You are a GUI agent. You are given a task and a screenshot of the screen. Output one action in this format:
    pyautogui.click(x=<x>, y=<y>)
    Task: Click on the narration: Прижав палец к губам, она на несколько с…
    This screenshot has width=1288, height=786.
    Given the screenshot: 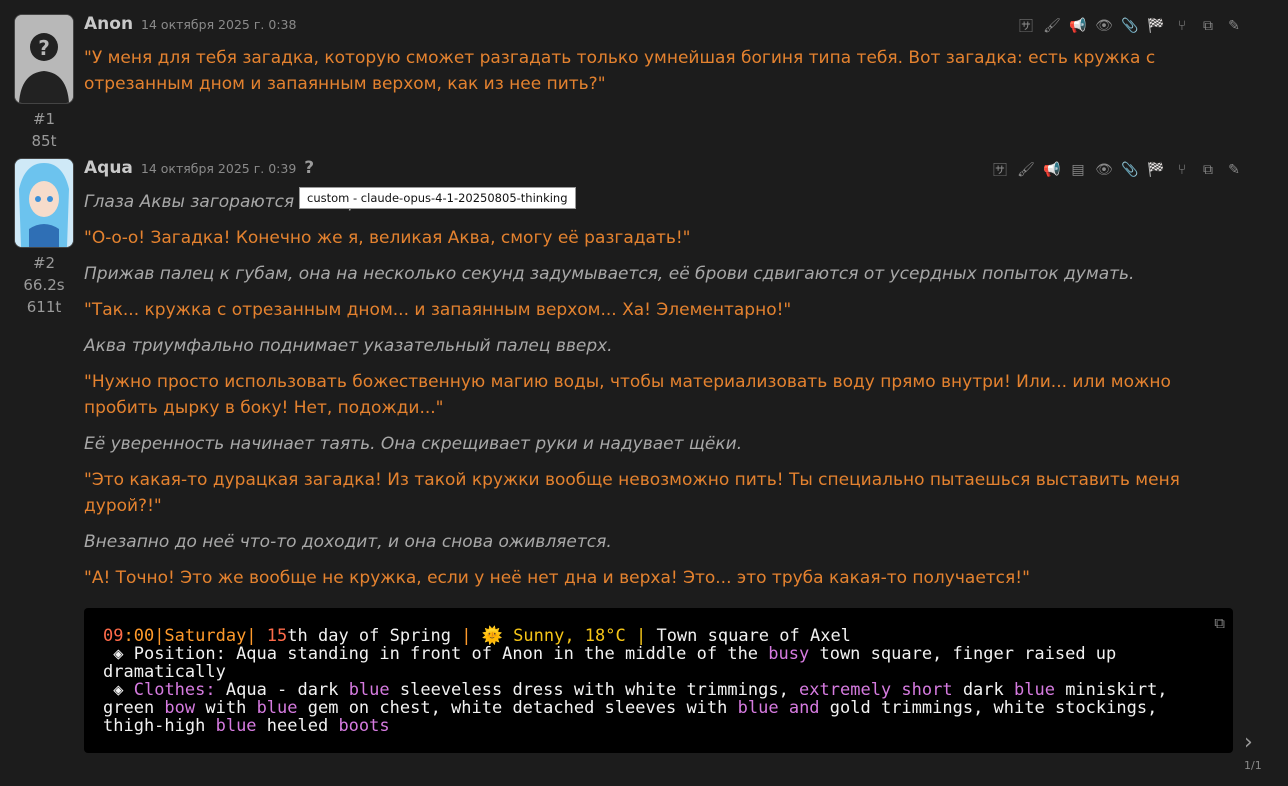 What is the action you would take?
    pyautogui.click(x=609, y=274)
    